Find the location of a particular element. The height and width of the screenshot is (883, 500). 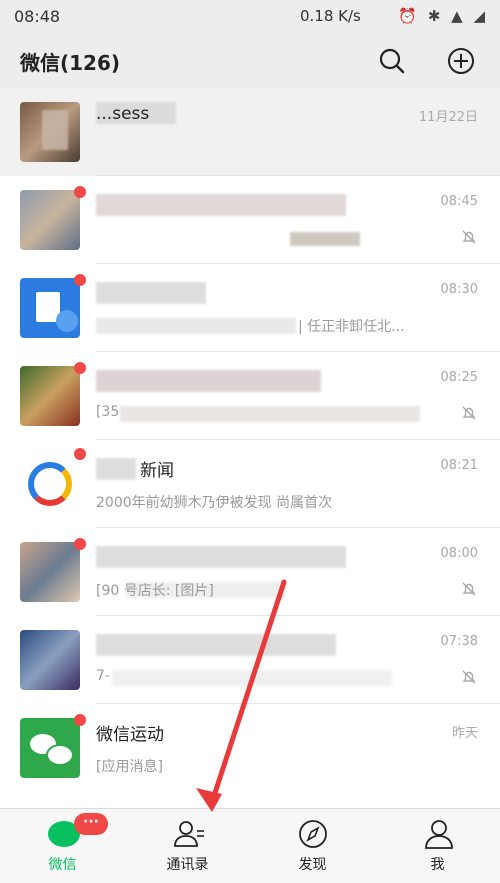

person-icon is located at coordinates (439, 834).